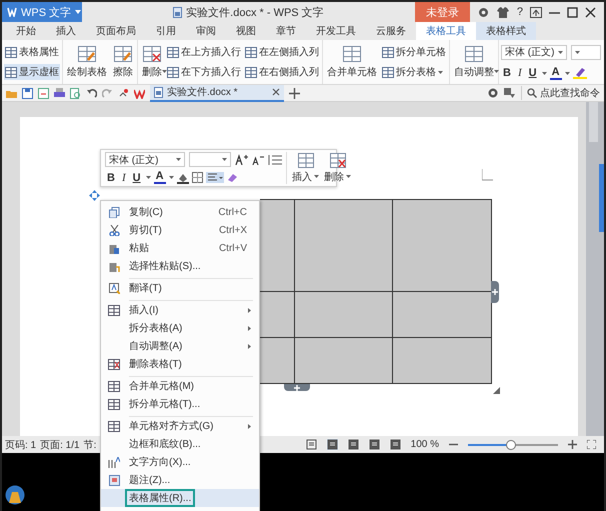 This screenshot has width=606, height=511. Describe the element at coordinates (560, 93) in the screenshot. I see `search-field: 点此查找命令` at that location.